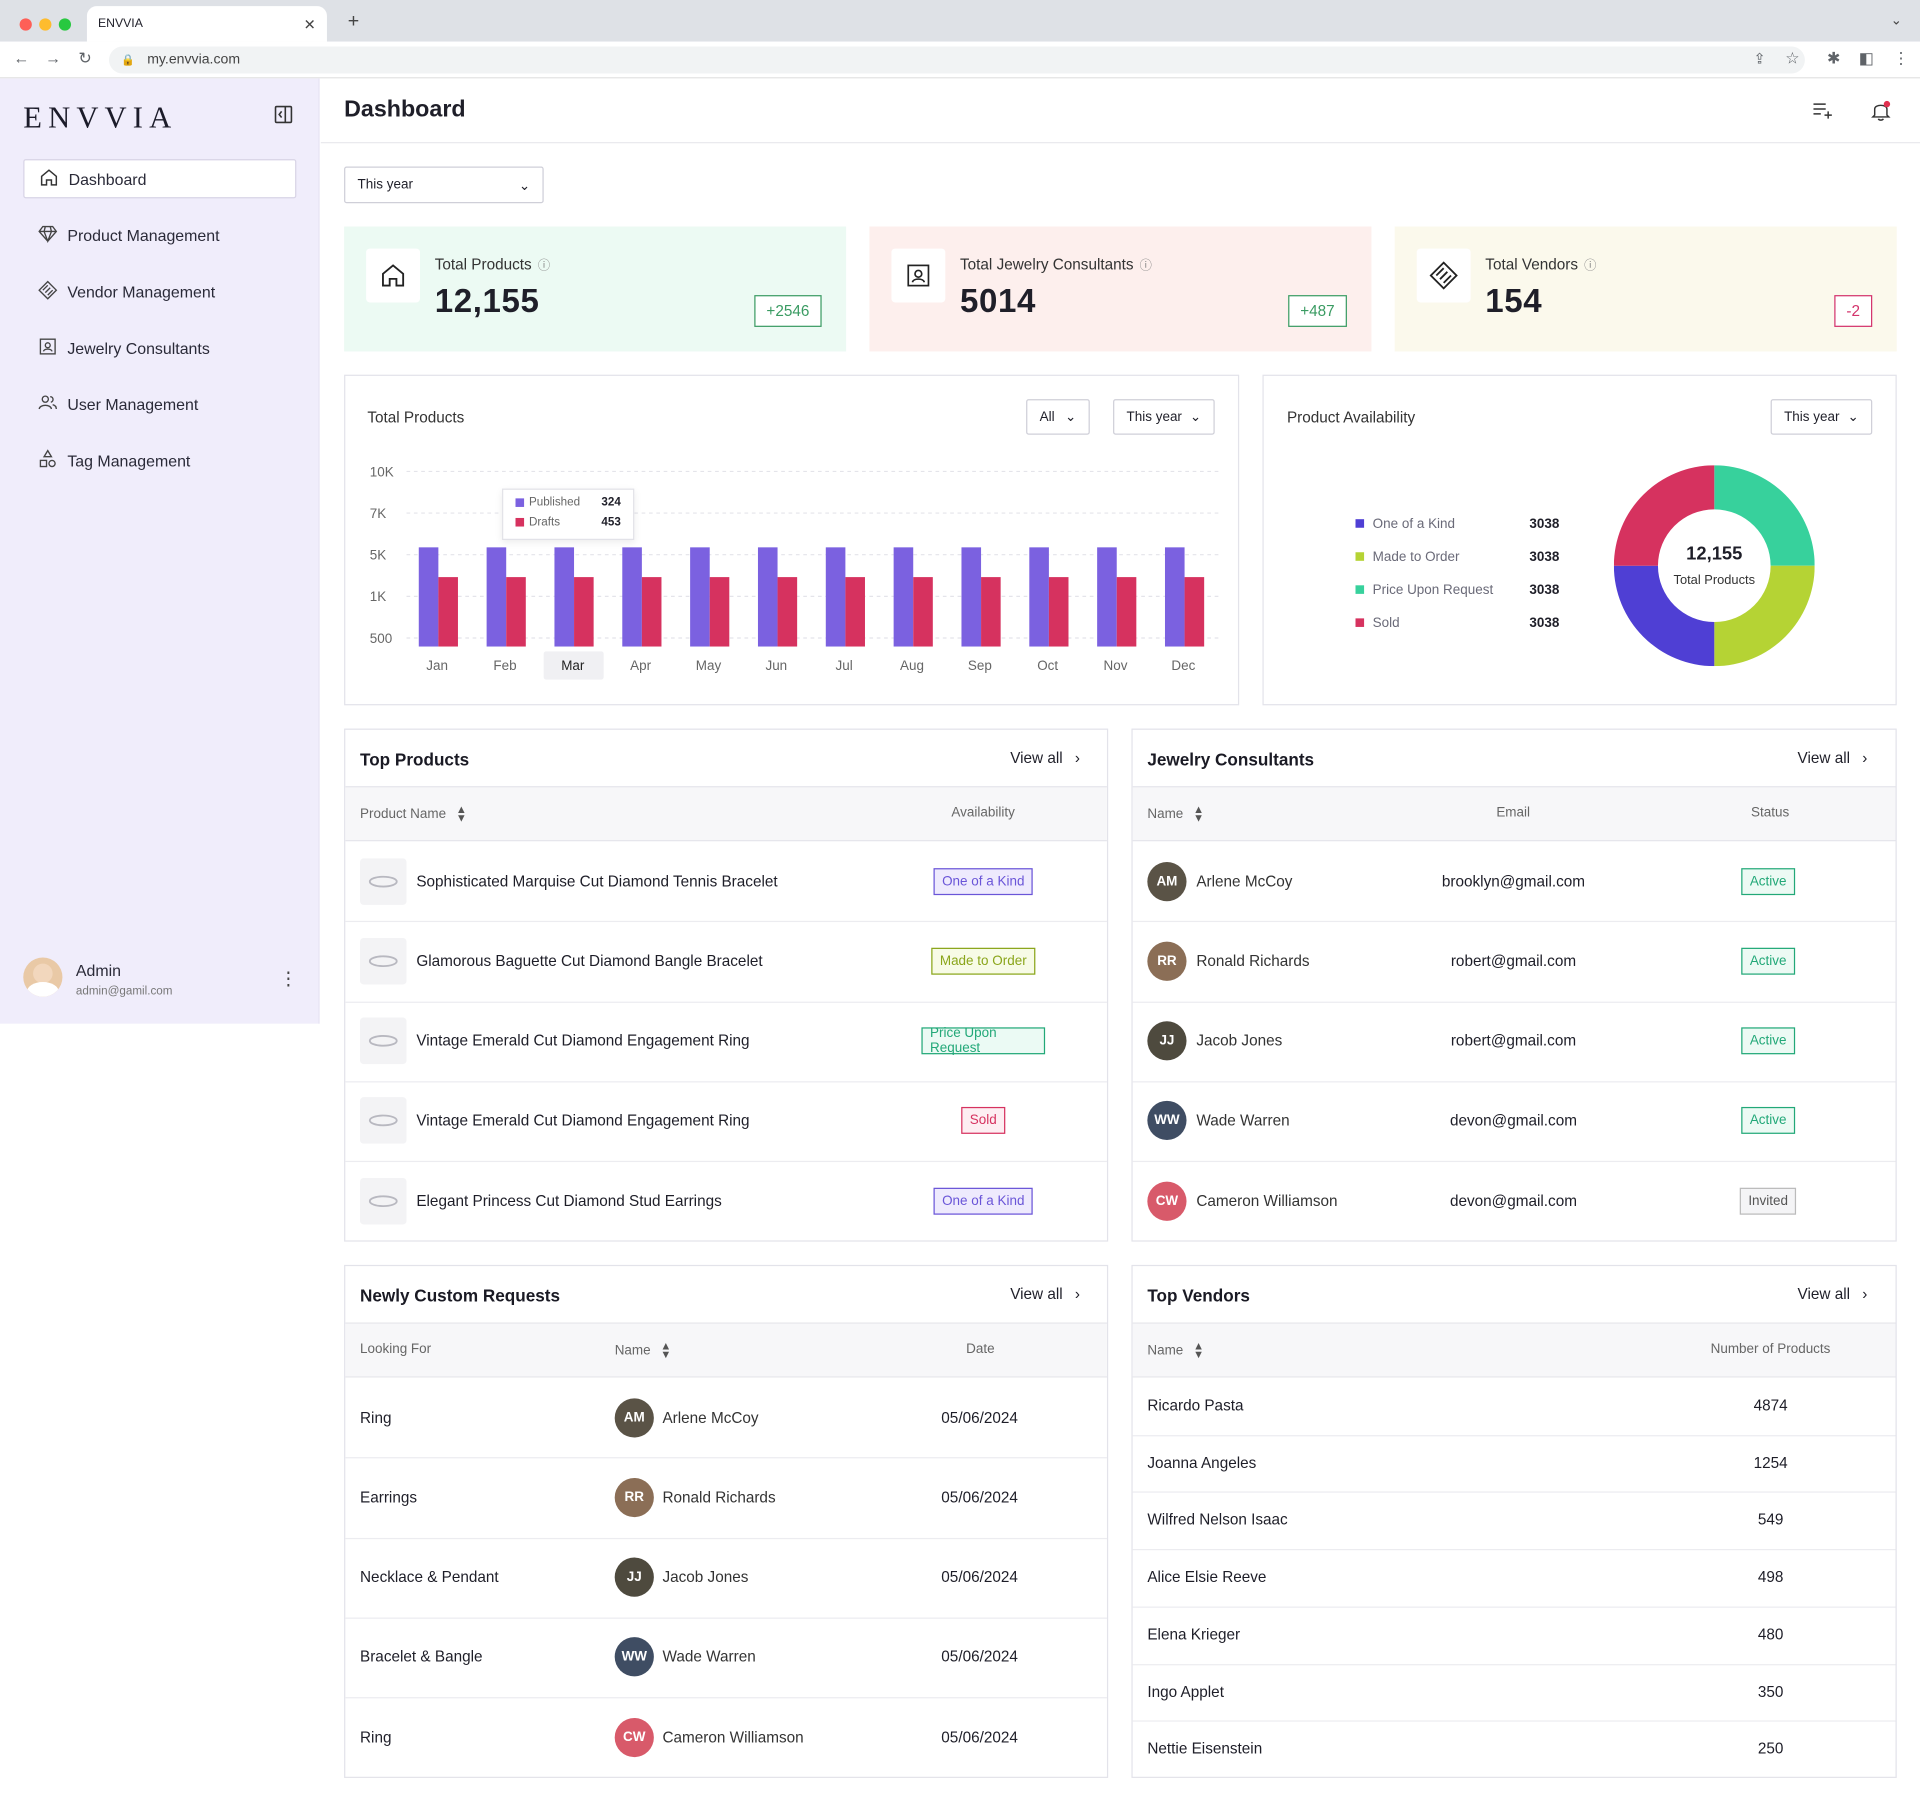 The height and width of the screenshot is (1804, 1920). Describe the element at coordinates (159, 291) in the screenshot. I see `sidebar-item-vendor-management: Vendor Management` at that location.